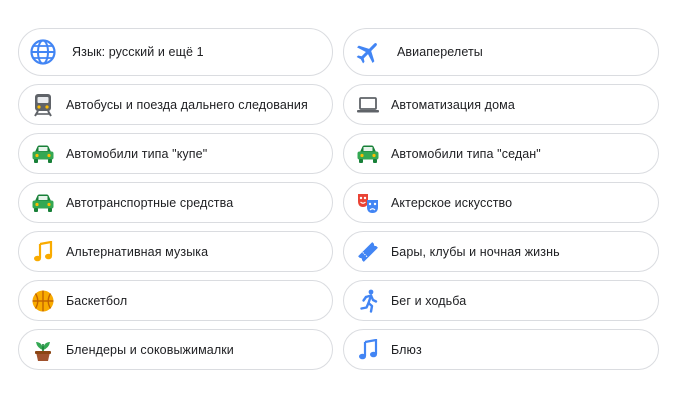  Describe the element at coordinates (368, 301) in the screenshot. I see `running-person-icon` at that location.